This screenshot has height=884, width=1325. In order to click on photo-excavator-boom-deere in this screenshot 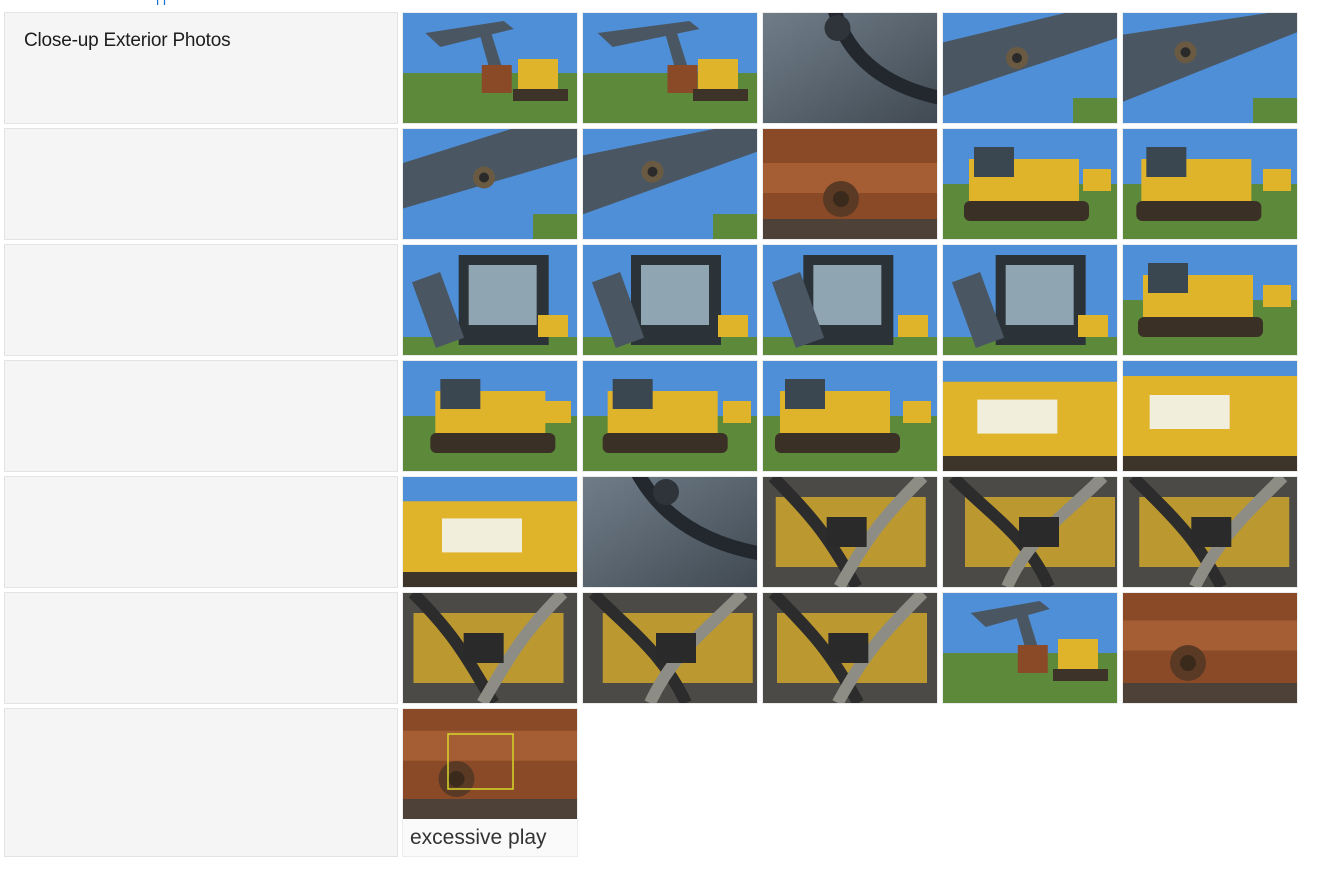, I will do `click(670, 68)`.